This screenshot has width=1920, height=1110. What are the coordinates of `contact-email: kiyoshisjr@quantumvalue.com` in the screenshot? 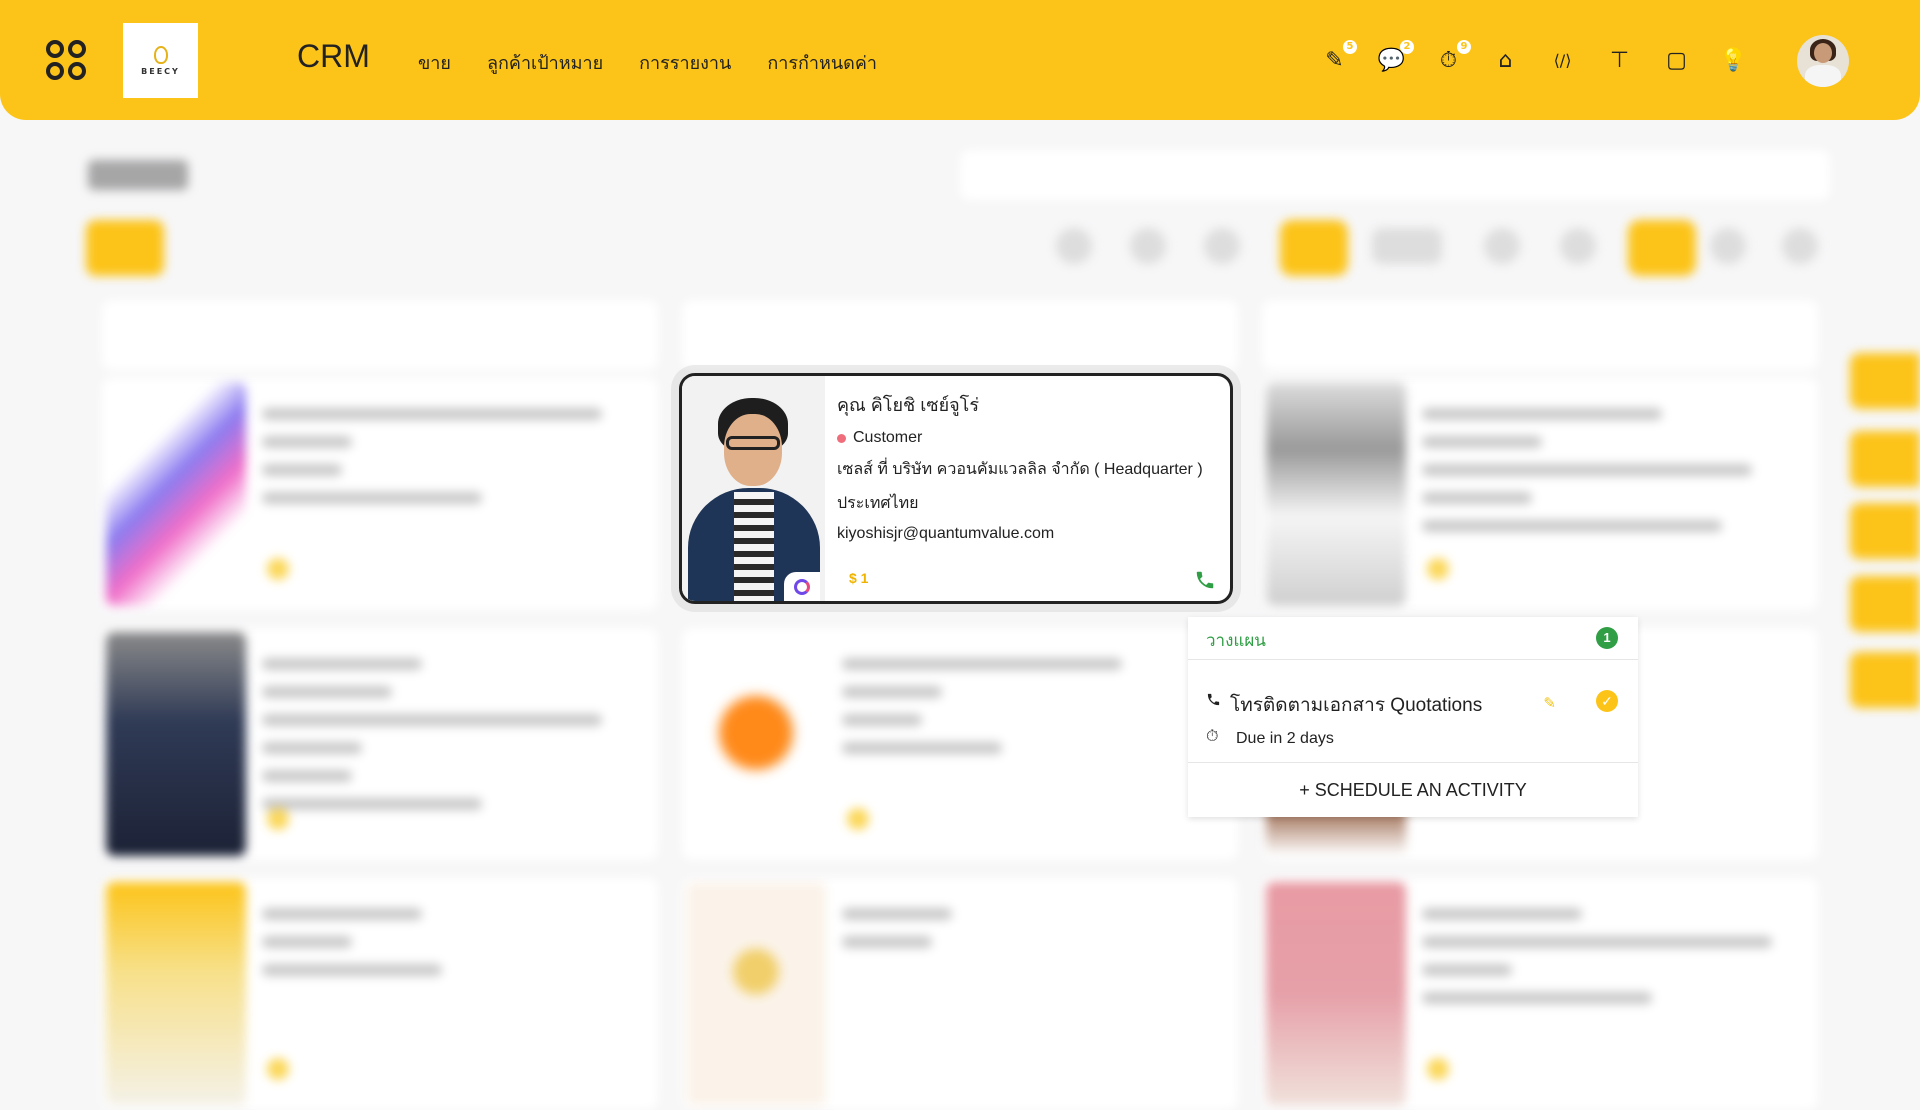 It's located at (946, 533).